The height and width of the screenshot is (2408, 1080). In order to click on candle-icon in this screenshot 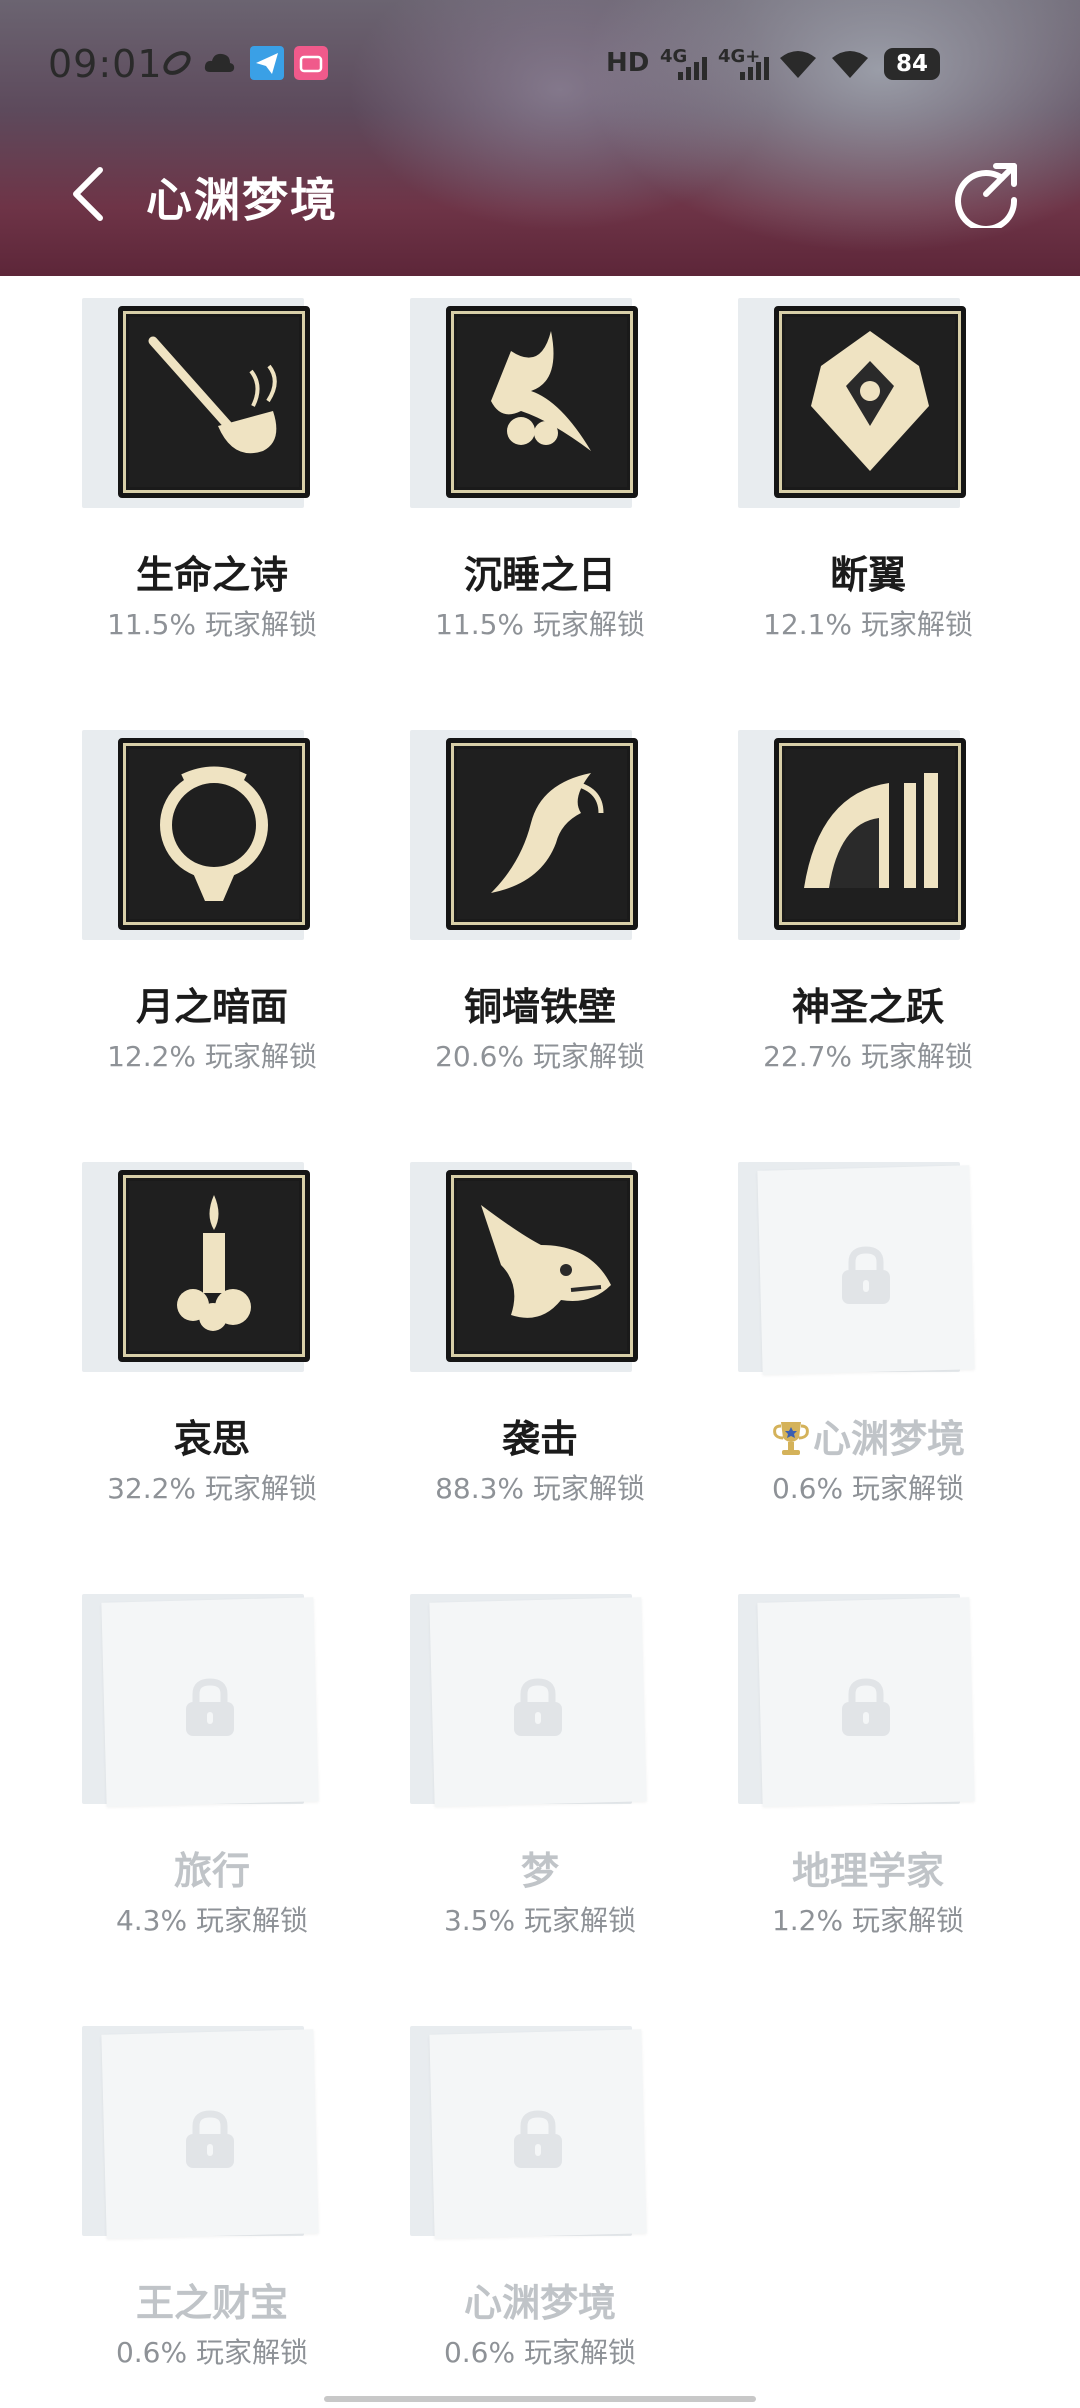, I will do `click(214, 1266)`.